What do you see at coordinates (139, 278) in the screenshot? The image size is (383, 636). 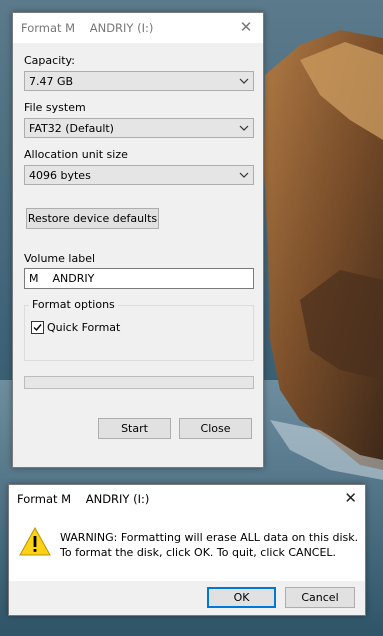 I see `volume-label-input: M ANDRIY` at bounding box center [139, 278].